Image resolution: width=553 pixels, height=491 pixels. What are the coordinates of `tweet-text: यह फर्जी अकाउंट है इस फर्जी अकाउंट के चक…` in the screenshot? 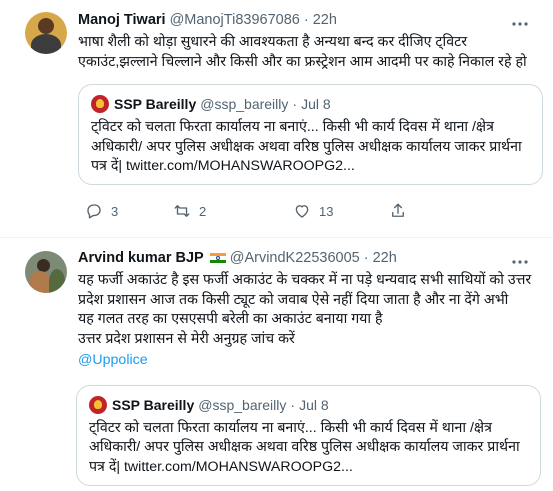 It's located at (305, 309).